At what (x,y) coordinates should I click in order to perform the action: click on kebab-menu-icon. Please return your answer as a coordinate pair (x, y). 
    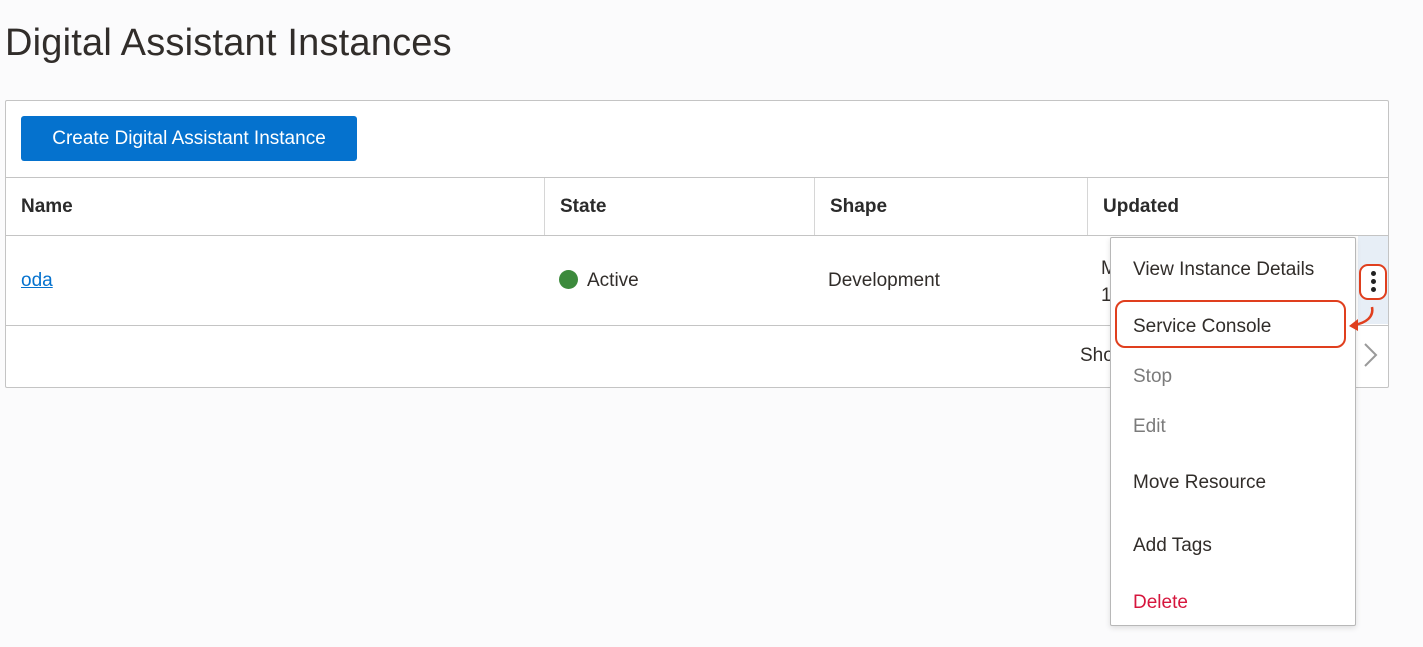
    Looking at the image, I should click on (1373, 282).